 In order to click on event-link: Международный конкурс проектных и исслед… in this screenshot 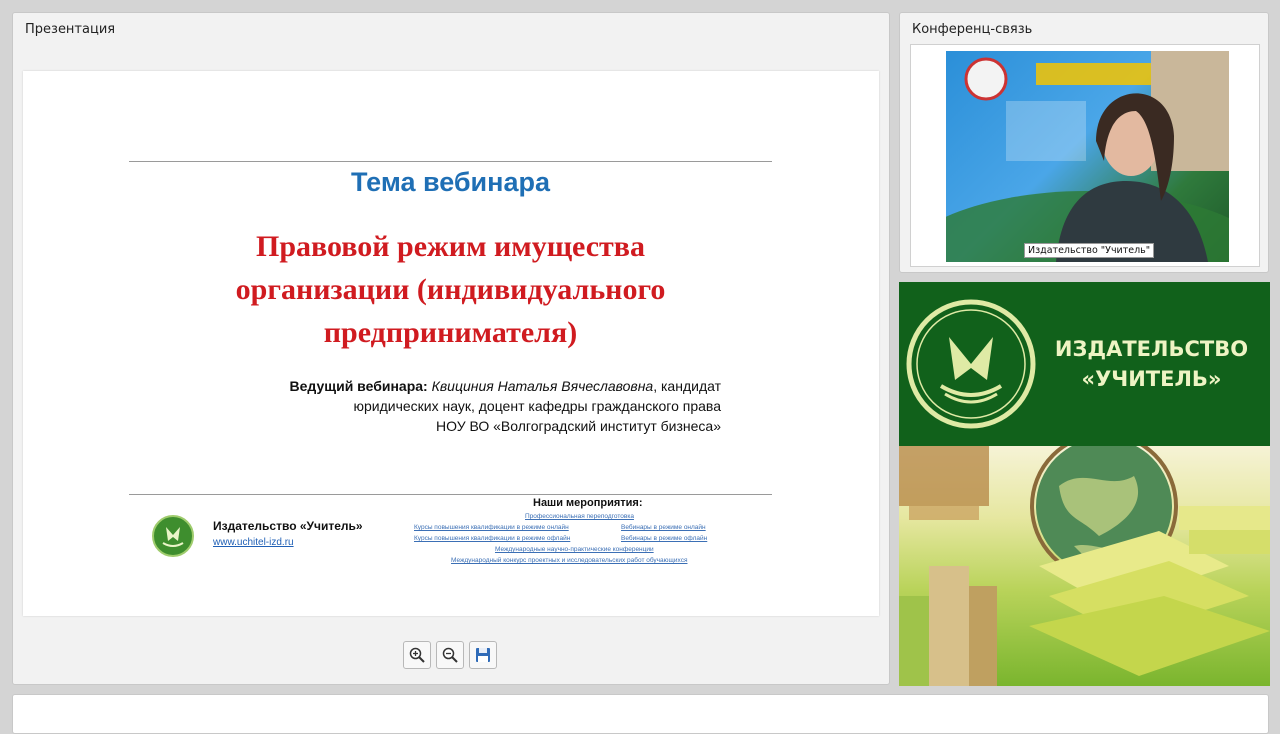, I will do `click(569, 560)`.